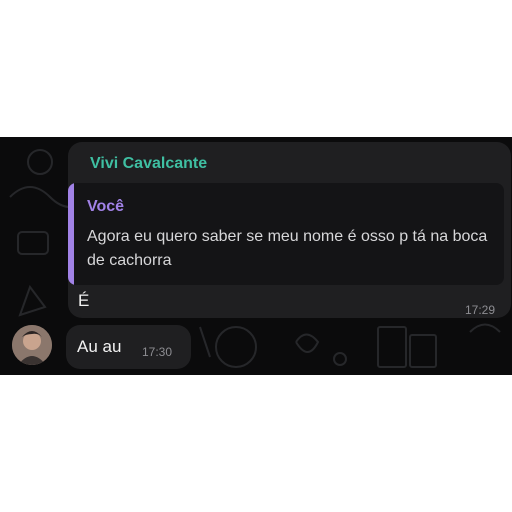 This screenshot has width=512, height=512. I want to click on message-bubble-received: Au au 17:30, so click(128, 347).